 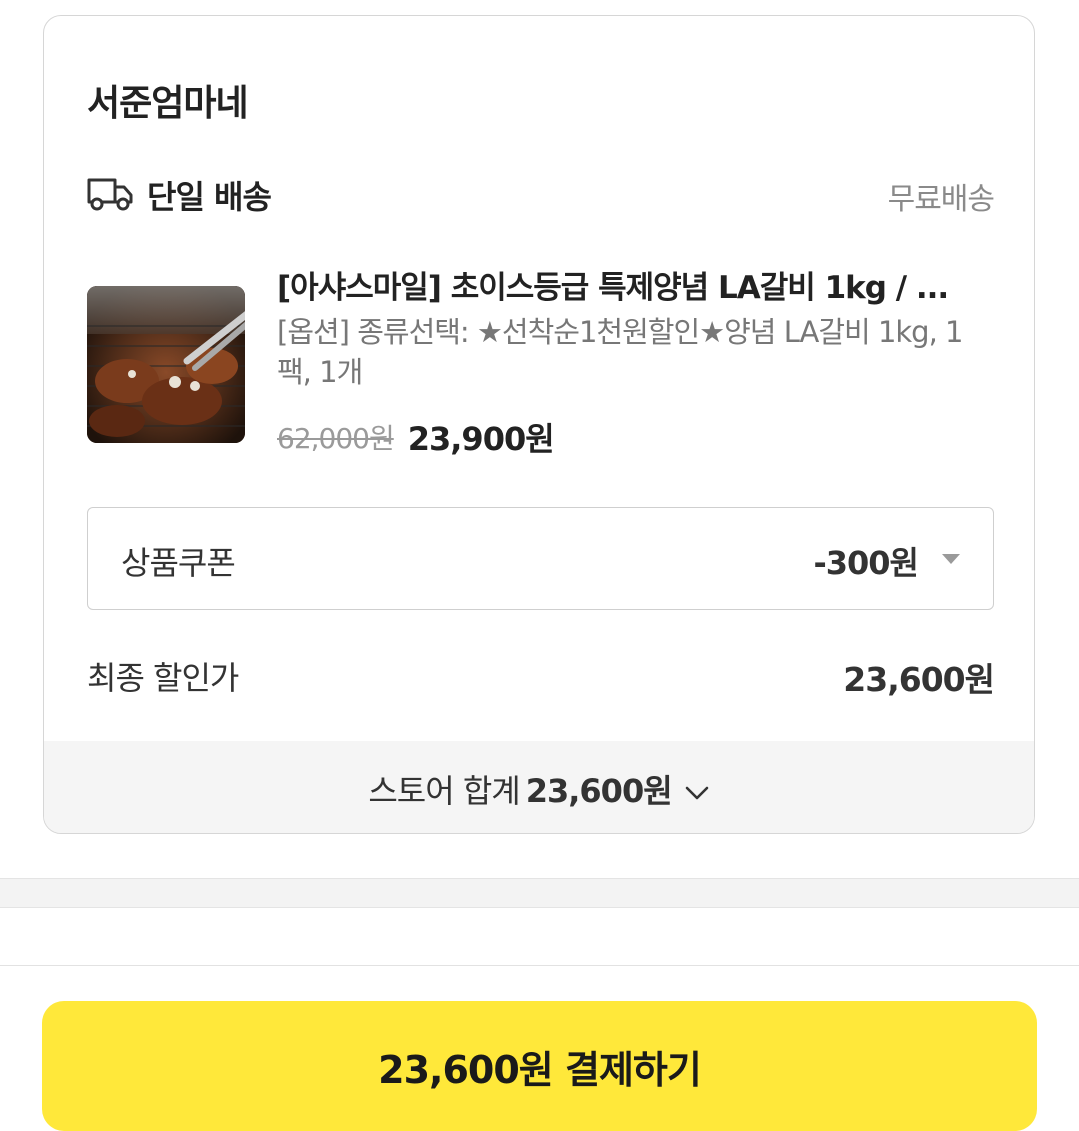 I want to click on pay-button: 23,600원 결제하기, so click(x=539, y=1066).